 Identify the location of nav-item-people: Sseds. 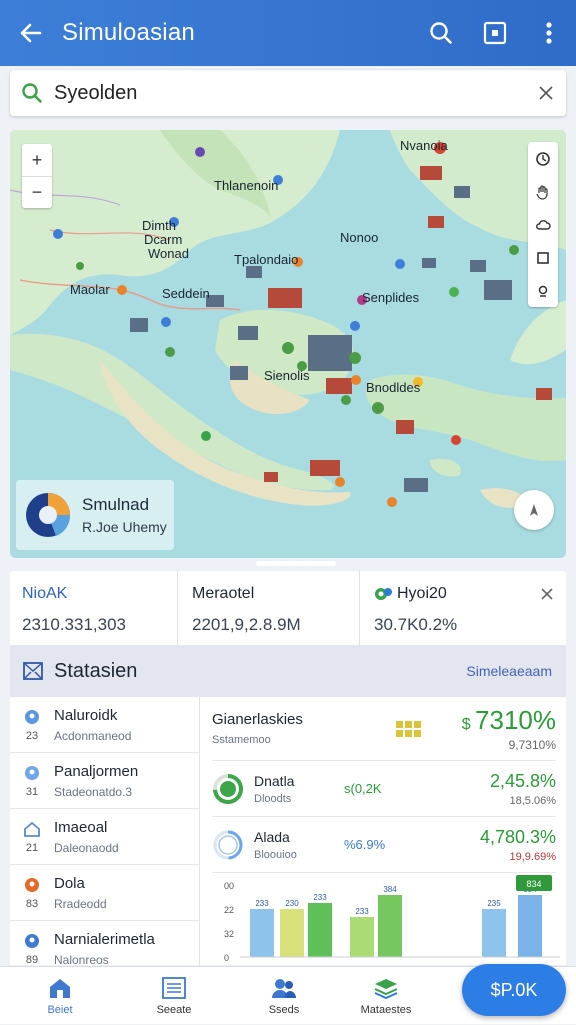
(284, 996).